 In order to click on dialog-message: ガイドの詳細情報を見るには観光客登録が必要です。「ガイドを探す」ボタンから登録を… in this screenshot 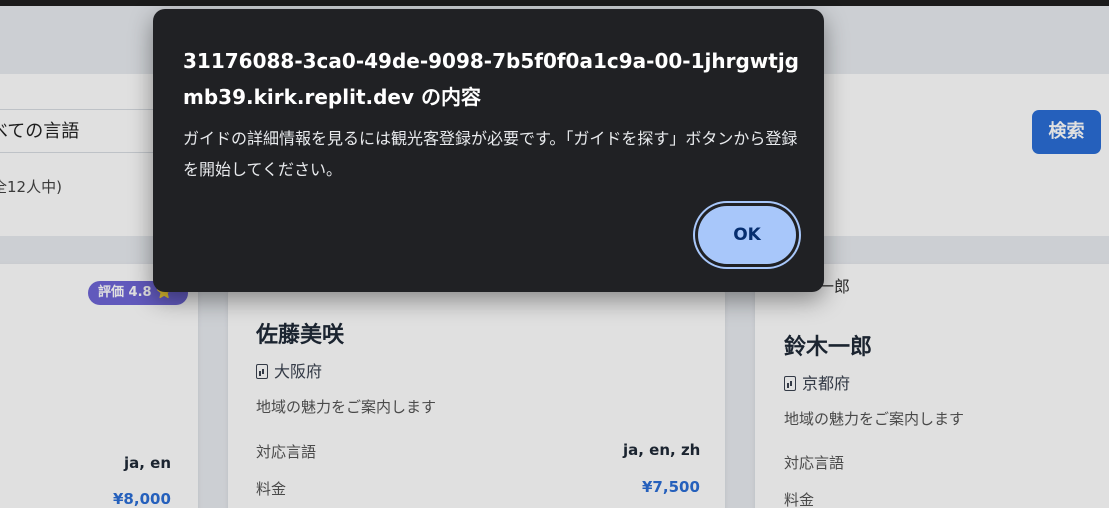, I will do `click(490, 154)`.